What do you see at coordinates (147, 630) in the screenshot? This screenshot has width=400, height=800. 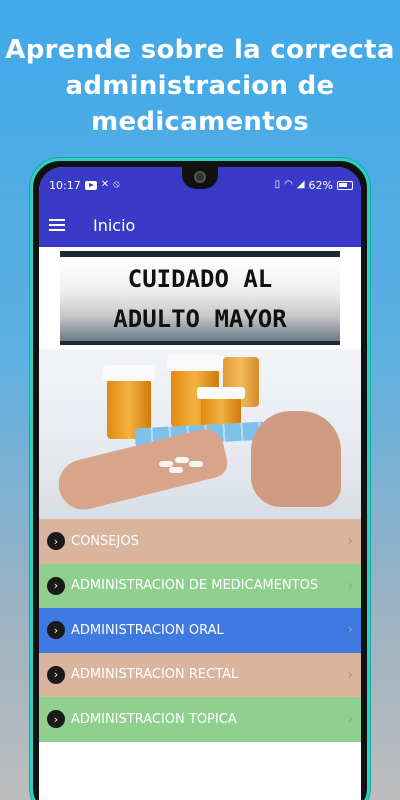 I see `menu-item-label: ADMINISTRACION ORAL` at bounding box center [147, 630].